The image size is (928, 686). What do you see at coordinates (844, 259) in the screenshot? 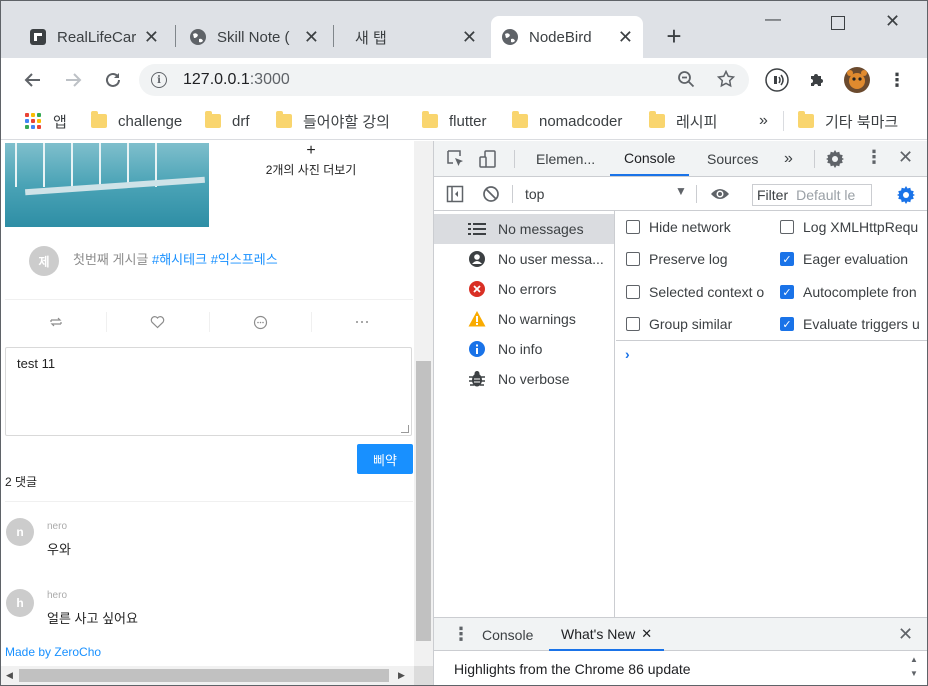
I see `eager-evaluation-checkbox: ✓ Eager evaluation` at bounding box center [844, 259].